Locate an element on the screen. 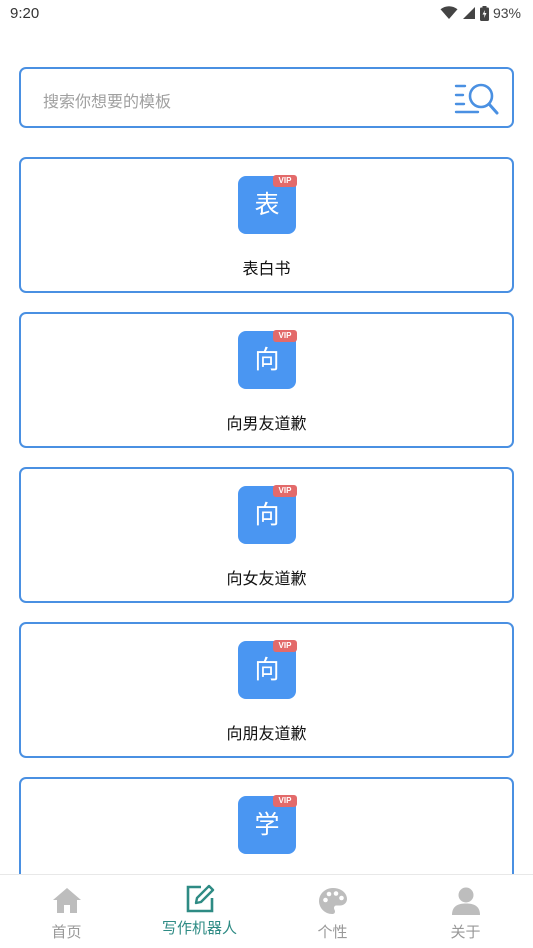 The height and width of the screenshot is (948, 533). template-card: 向 VIP 向女友道歉 is located at coordinates (266, 535).